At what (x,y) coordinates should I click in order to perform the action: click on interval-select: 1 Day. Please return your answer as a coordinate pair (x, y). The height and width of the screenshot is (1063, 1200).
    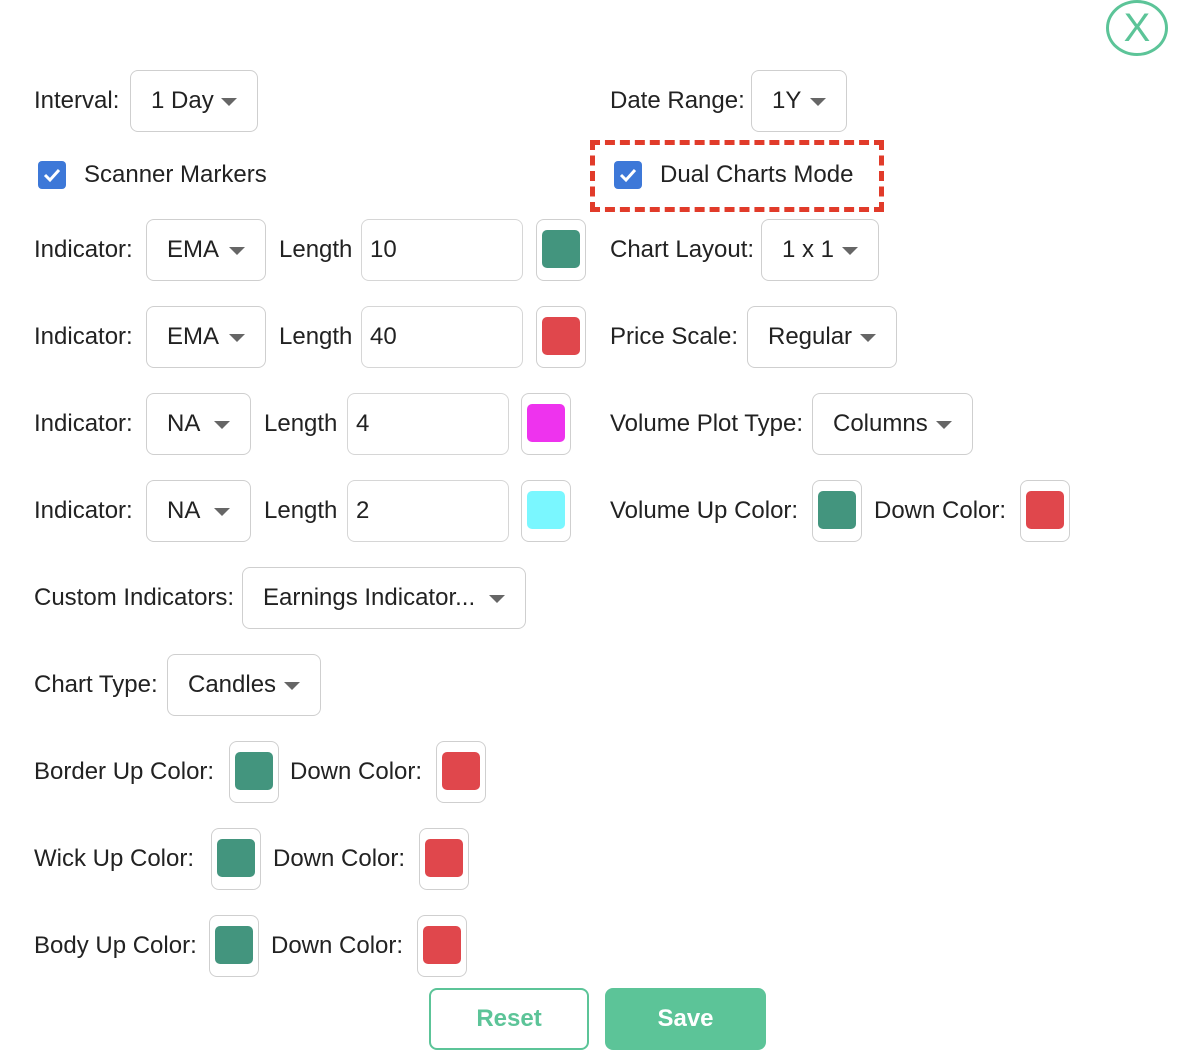
    Looking at the image, I should click on (194, 101).